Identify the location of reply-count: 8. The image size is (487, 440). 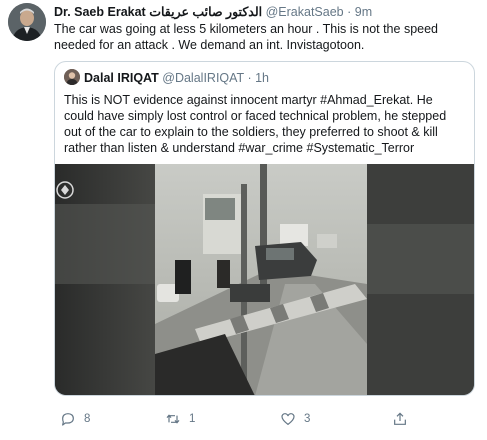
(87, 419).